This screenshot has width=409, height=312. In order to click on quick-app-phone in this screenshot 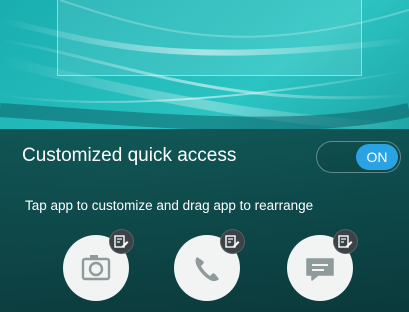, I will do `click(209, 265)`.